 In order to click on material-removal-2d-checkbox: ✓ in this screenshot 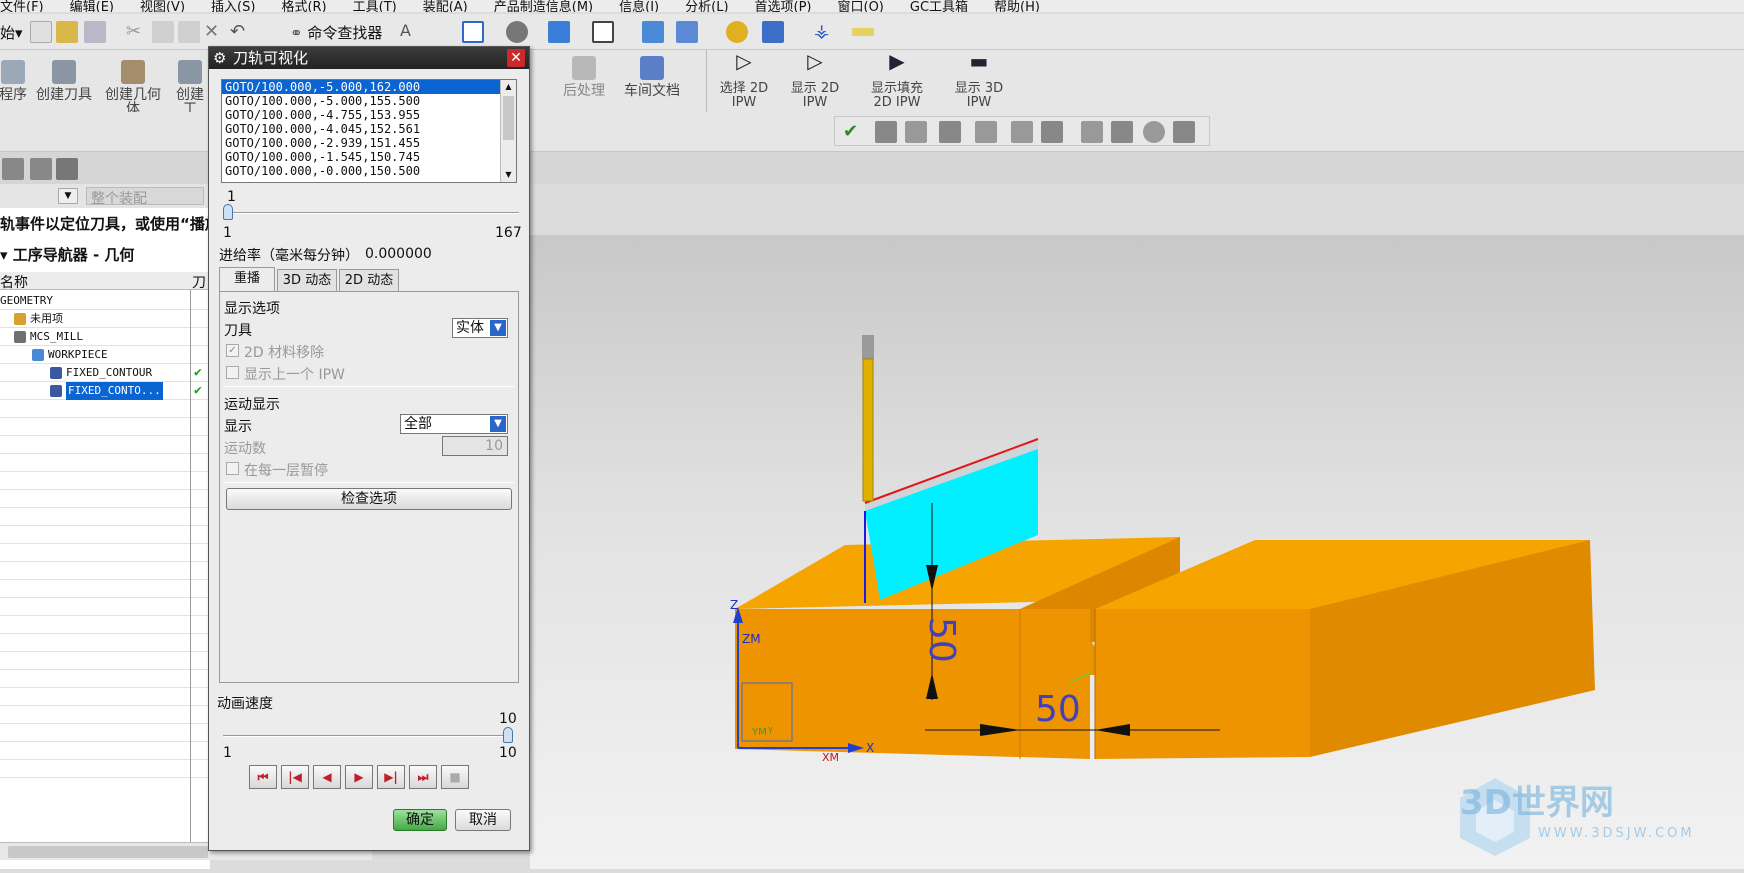, I will do `click(232, 350)`.